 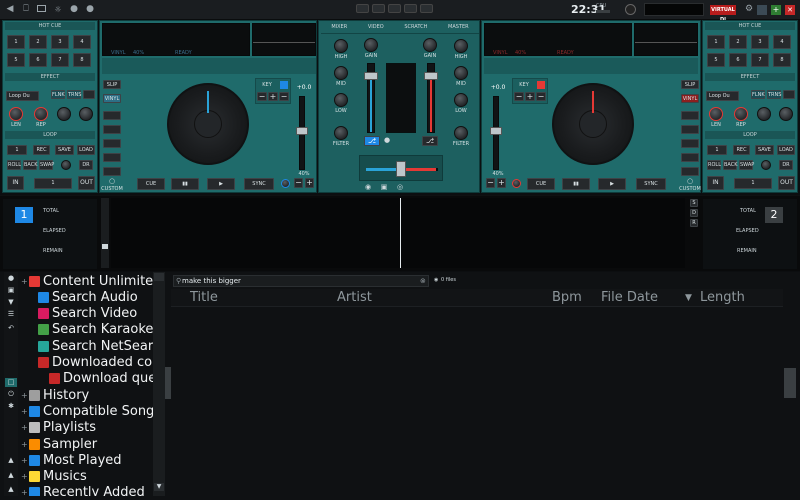 I want to click on tab-master: MASTER, so click(x=458, y=27).